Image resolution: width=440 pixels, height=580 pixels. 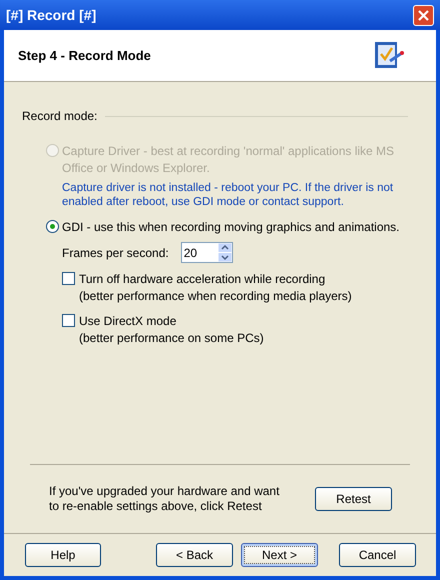 I want to click on step-title: Step 4 - Record Mode, so click(x=84, y=55).